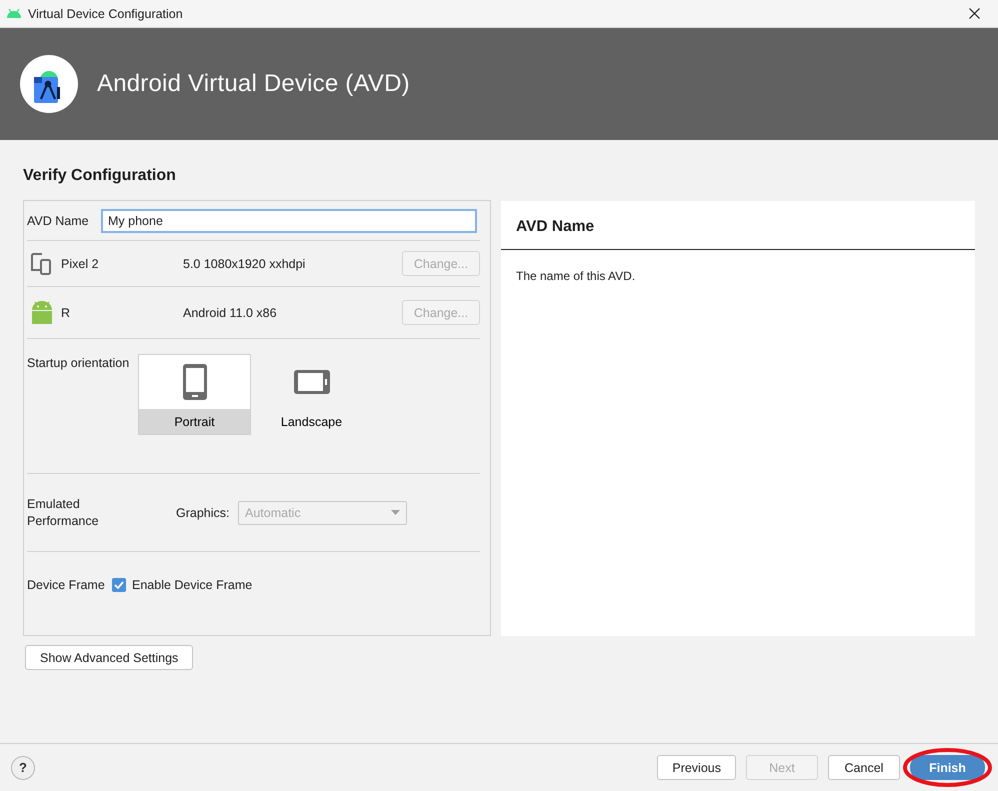 The width and height of the screenshot is (998, 791). I want to click on dialog-heading: Android Virtual Device (AVD), so click(253, 84).